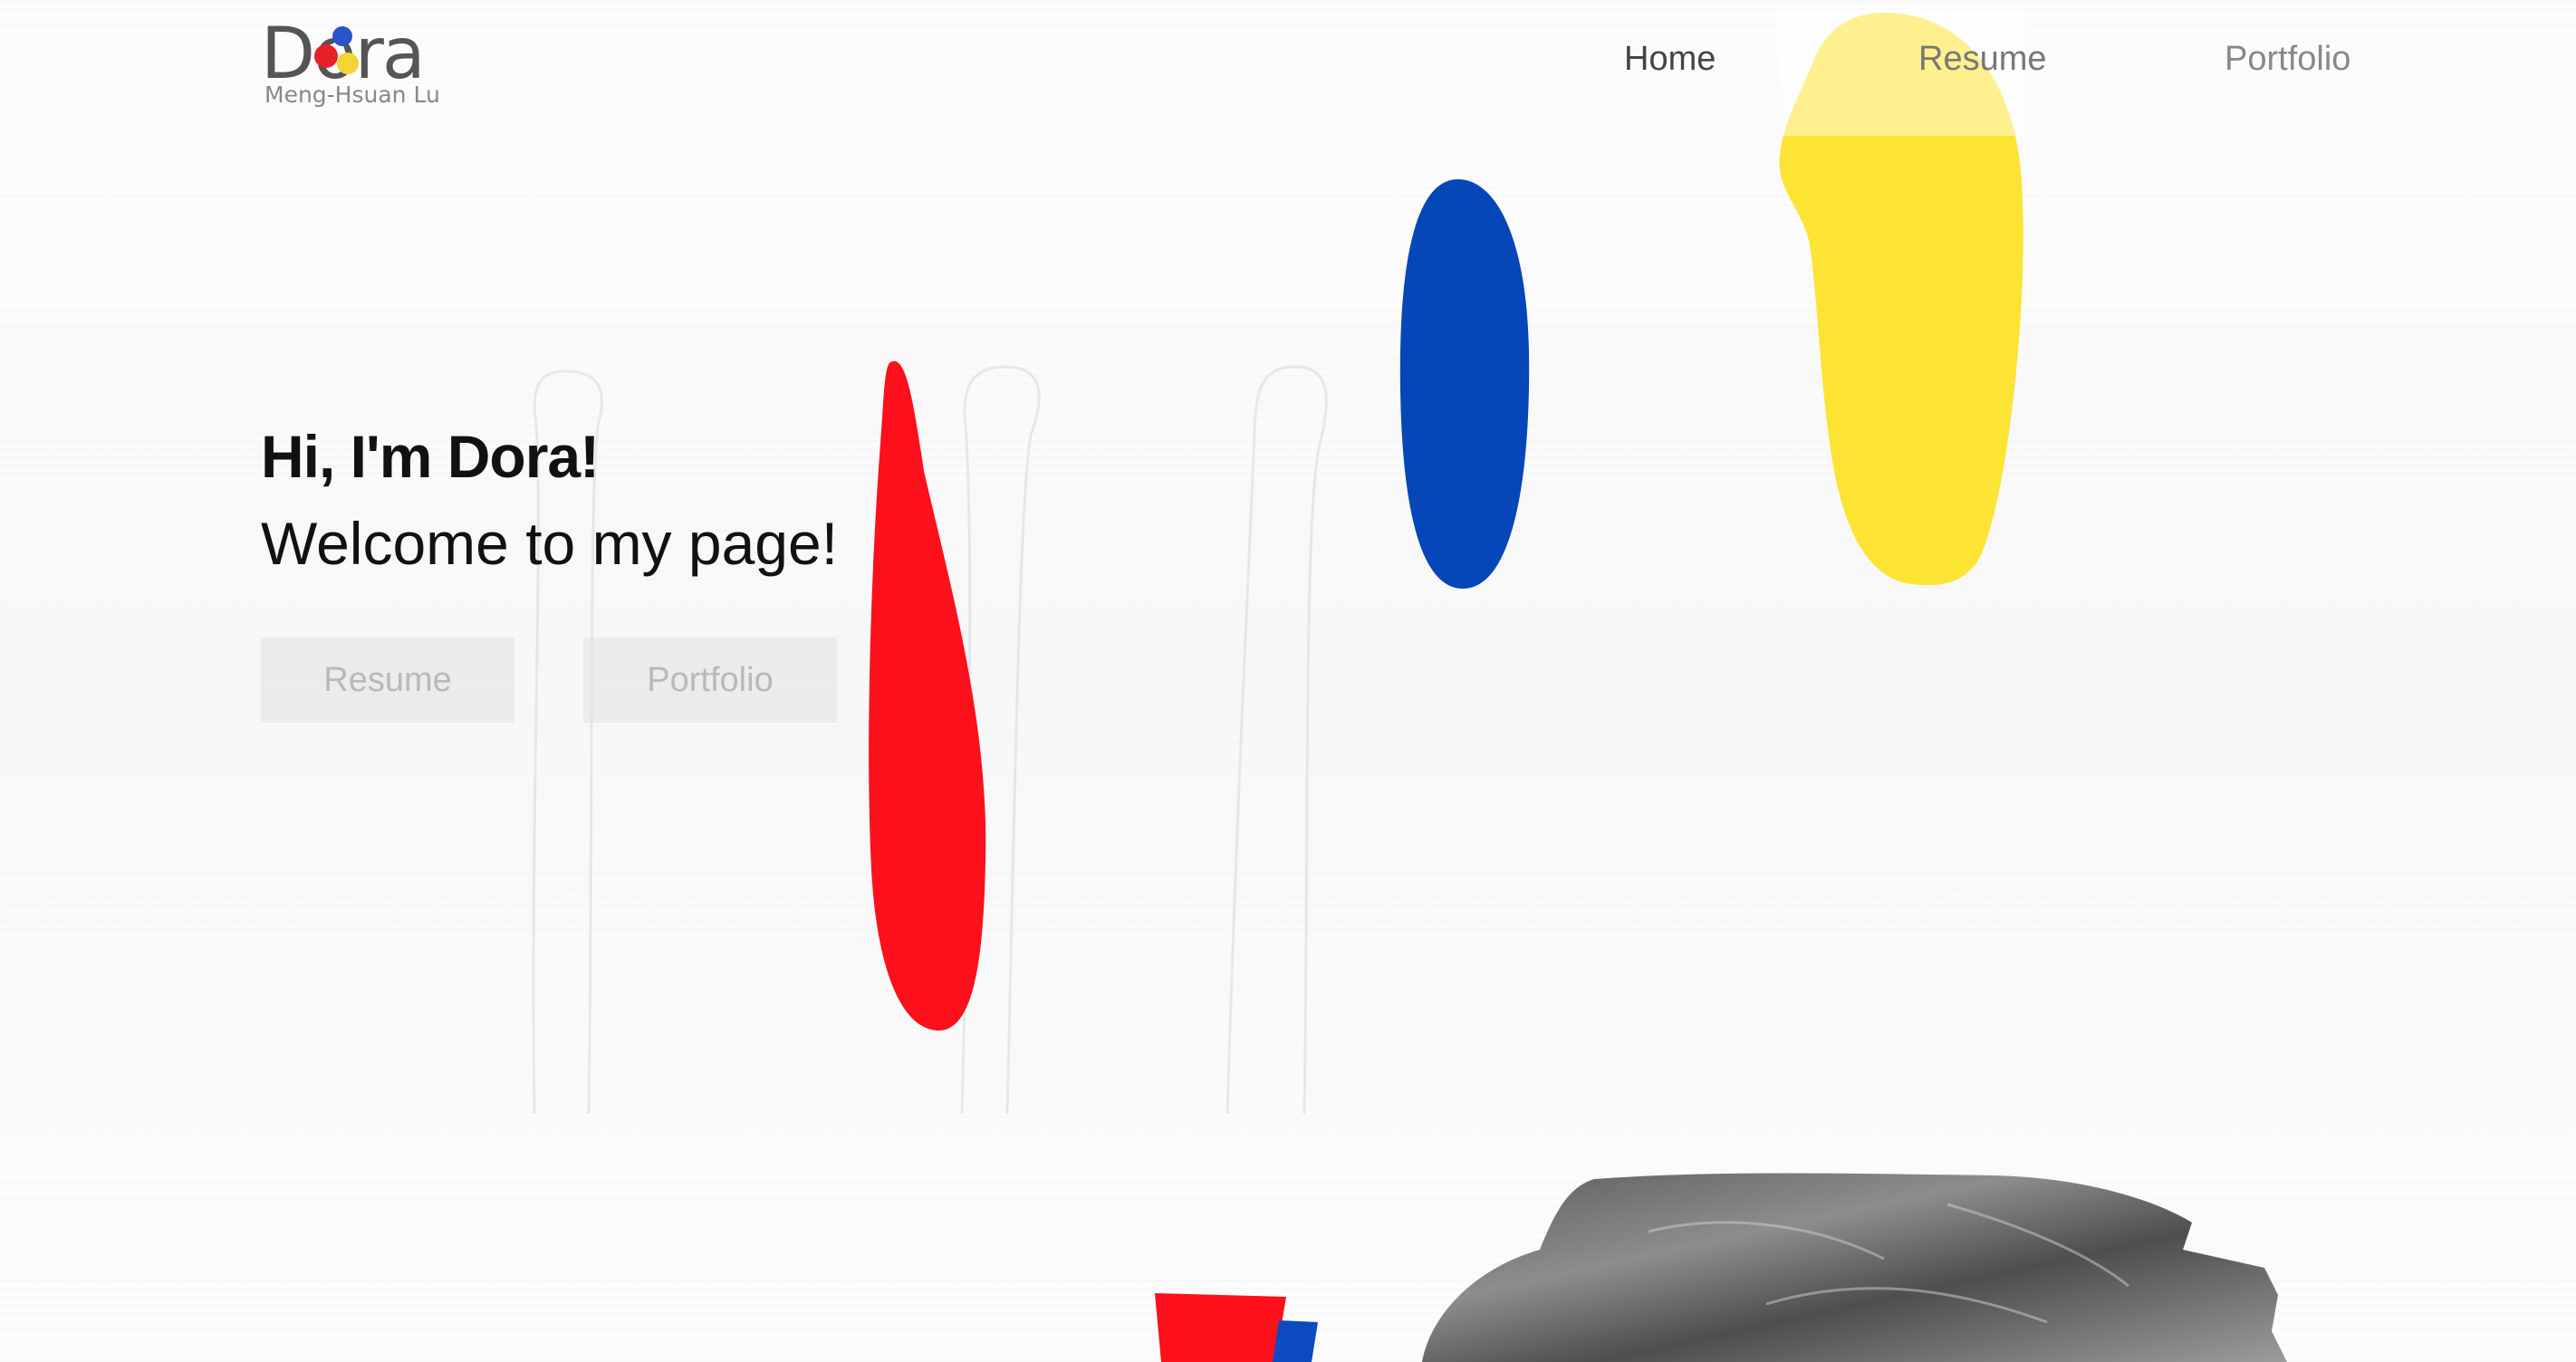 The image size is (2576, 1362). Describe the element at coordinates (710, 680) in the screenshot. I see `portfolio-button: Portfolio` at that location.